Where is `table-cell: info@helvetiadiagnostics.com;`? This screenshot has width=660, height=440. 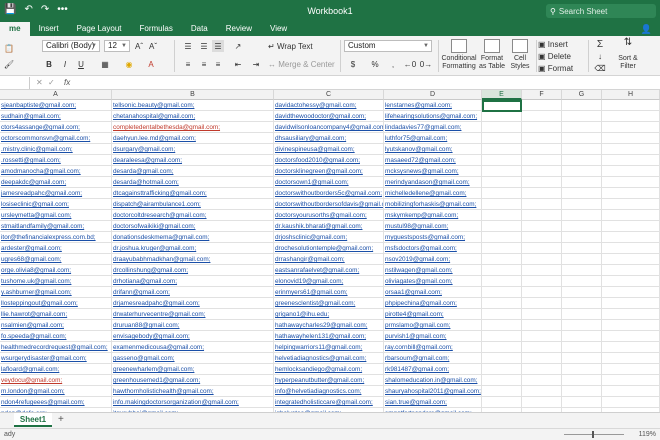 table-cell: info@helvetiadiagnostics.com; is located at coordinates (329, 391).